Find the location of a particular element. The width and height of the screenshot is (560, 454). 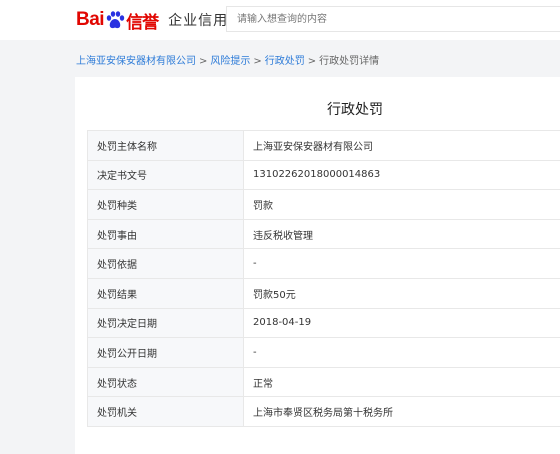

row-key: 决定书文号 is located at coordinates (165, 175).